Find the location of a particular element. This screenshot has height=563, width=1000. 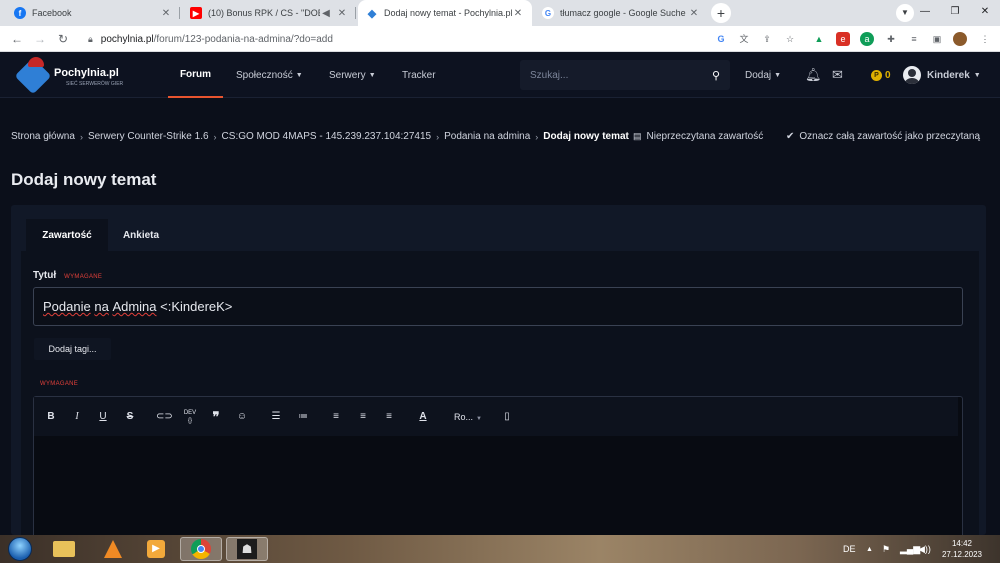

back-icon: ← is located at coordinates (17, 39).